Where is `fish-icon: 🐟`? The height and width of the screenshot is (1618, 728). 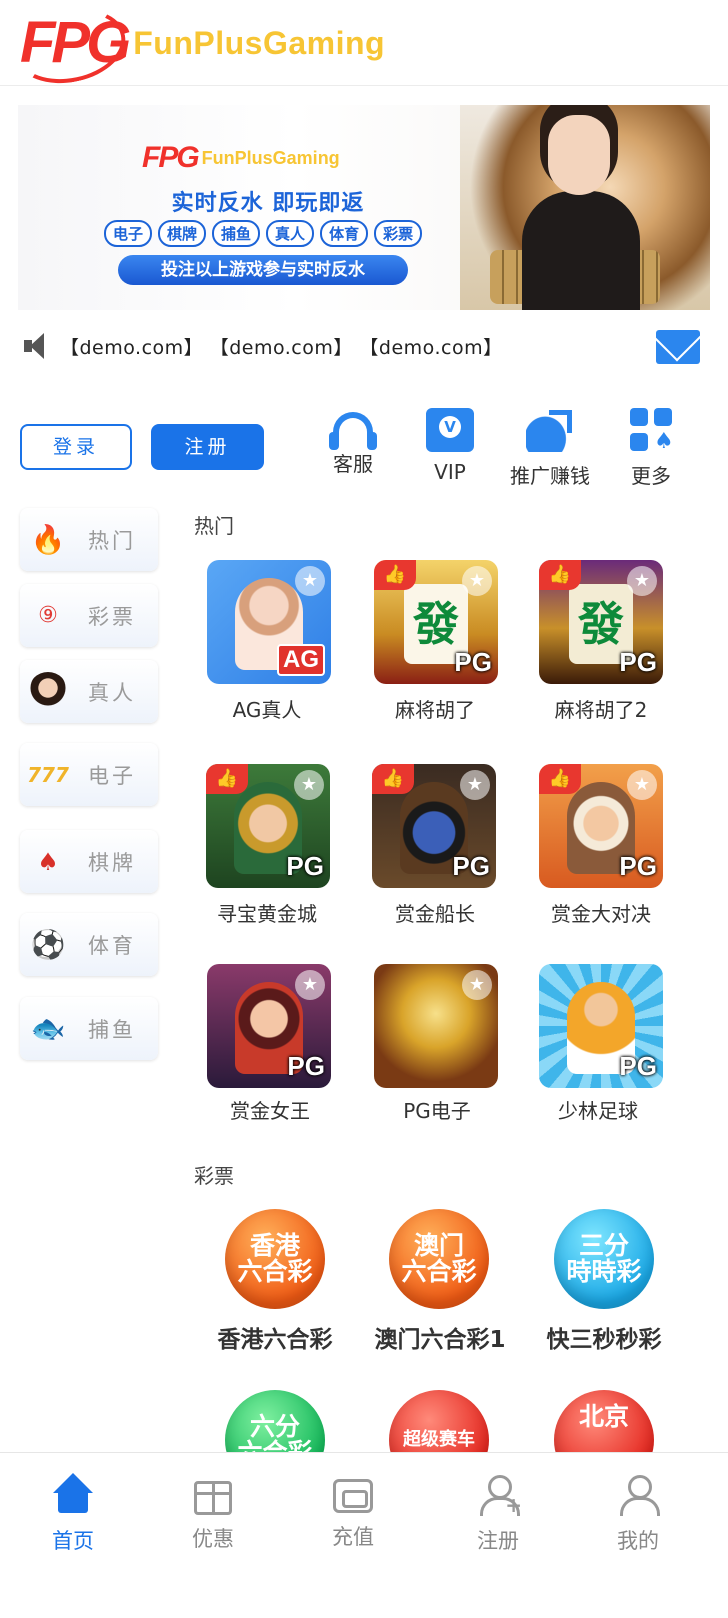 fish-icon: 🐟 is located at coordinates (48, 1028).